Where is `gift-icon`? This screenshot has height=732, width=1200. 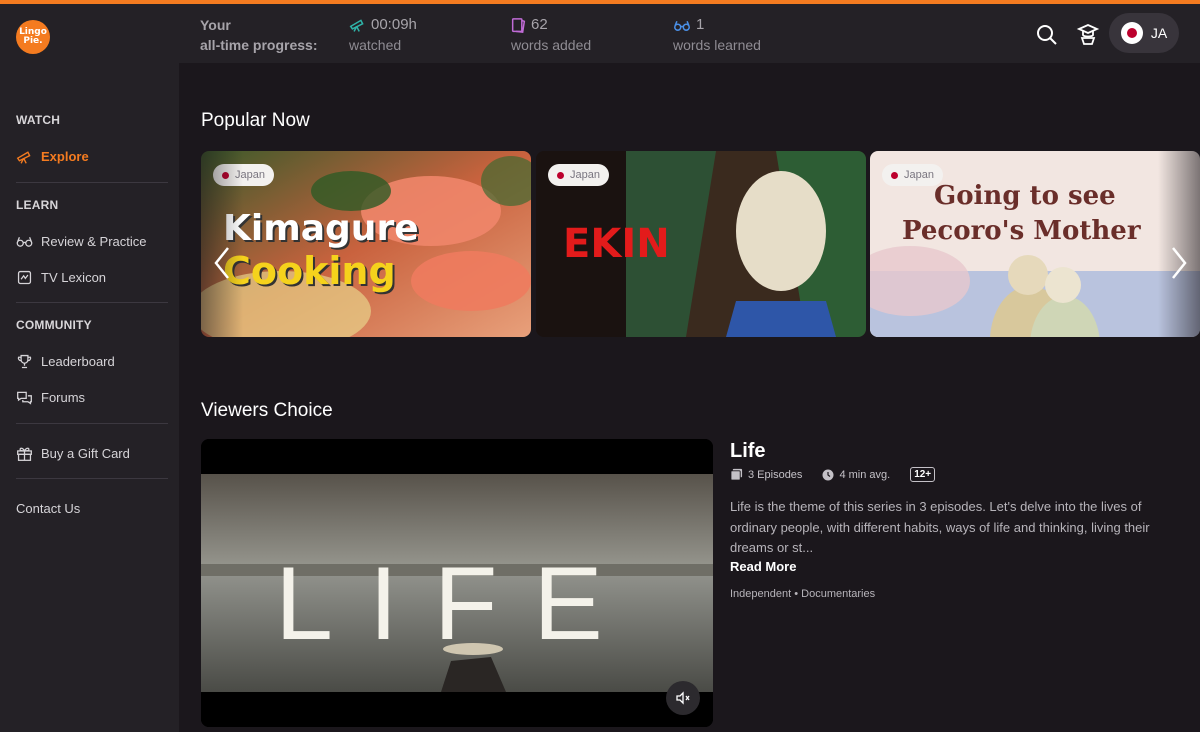 gift-icon is located at coordinates (24, 454).